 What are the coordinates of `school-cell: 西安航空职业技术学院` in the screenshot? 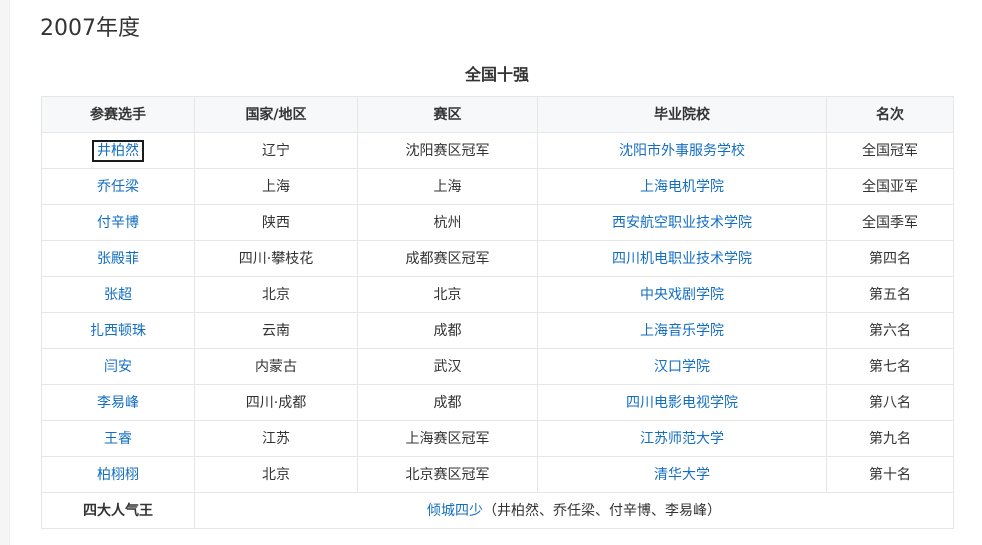 It's located at (682, 222).